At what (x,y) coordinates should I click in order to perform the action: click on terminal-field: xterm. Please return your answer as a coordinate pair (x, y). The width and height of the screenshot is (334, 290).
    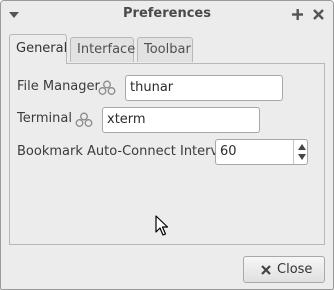
    Looking at the image, I should click on (181, 120).